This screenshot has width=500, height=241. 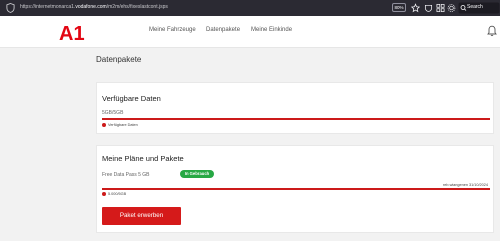 I want to click on bell-icon, so click(x=492, y=31).